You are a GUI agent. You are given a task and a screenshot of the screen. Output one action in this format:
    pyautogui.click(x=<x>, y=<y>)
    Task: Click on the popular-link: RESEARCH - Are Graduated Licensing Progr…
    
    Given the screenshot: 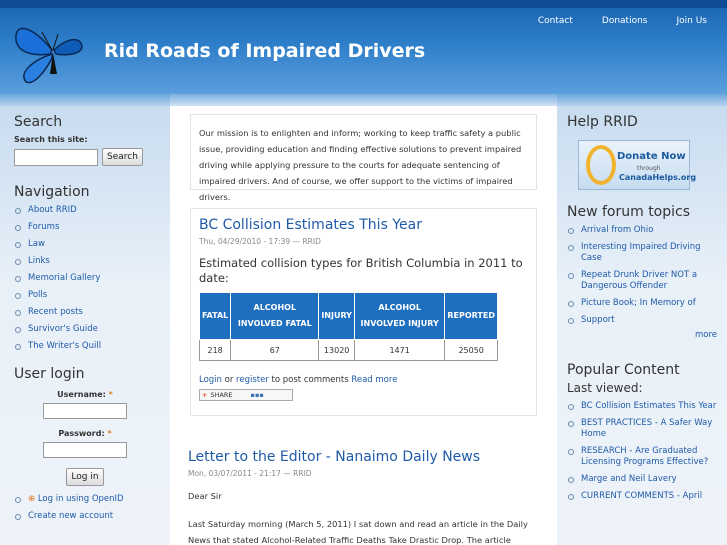 What is the action you would take?
    pyautogui.click(x=644, y=456)
    